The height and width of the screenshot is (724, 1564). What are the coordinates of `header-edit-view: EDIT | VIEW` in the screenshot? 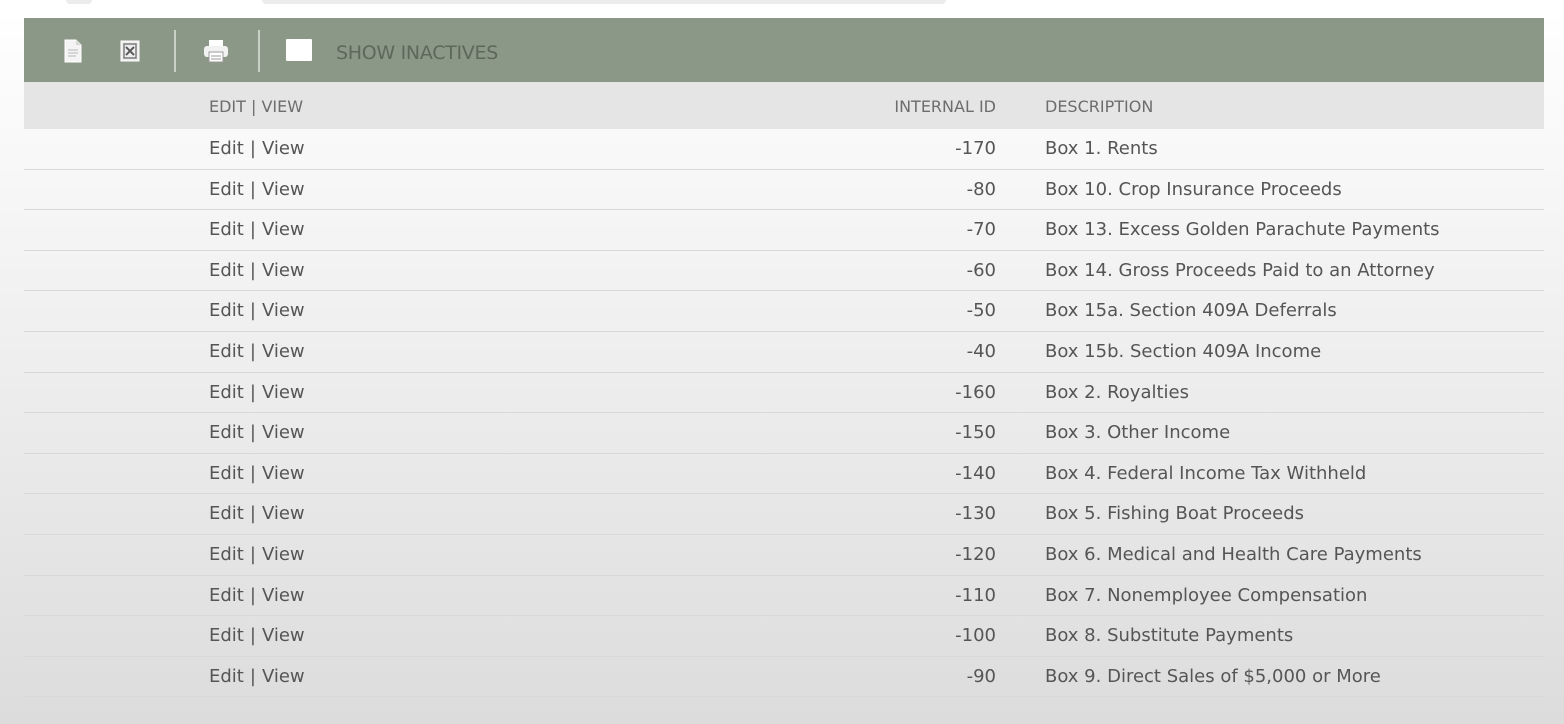 It's located at (256, 106).